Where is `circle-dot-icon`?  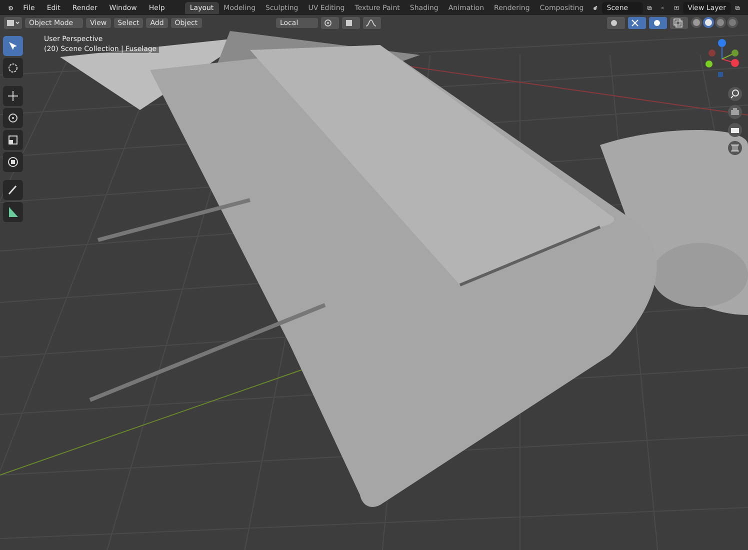
circle-dot-icon is located at coordinates (13, 118).